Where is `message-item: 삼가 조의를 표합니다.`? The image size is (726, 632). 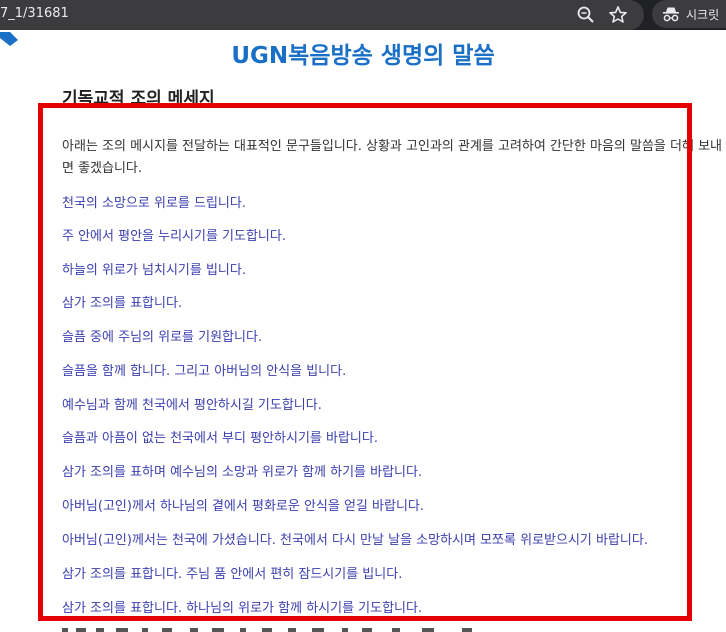 message-item: 삼가 조의를 표합니다. is located at coordinates (122, 303).